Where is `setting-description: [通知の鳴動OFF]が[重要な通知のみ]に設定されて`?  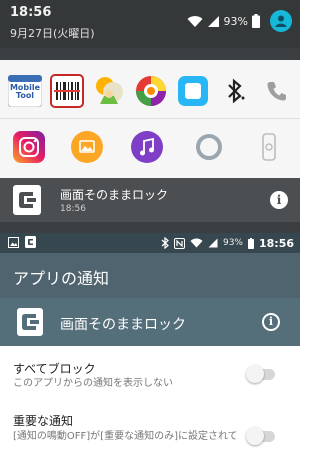
setting-description: [通知の鳴動OFF]が[重要な通知のみ]に設定されて is located at coordinates (125, 436).